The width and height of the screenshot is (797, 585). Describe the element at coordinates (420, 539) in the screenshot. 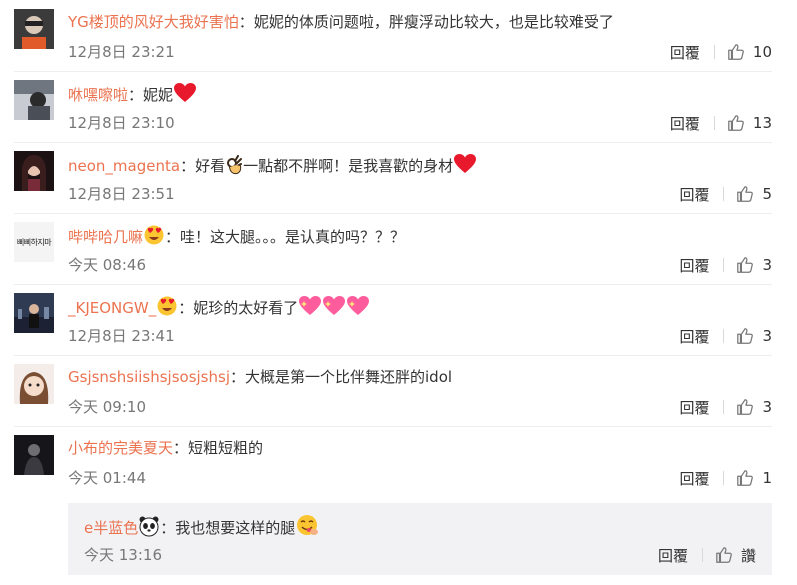

I see `sub-reply: e半蓝色 ：我也想要这样的腿 今天 13:16 回覆 讚` at that location.